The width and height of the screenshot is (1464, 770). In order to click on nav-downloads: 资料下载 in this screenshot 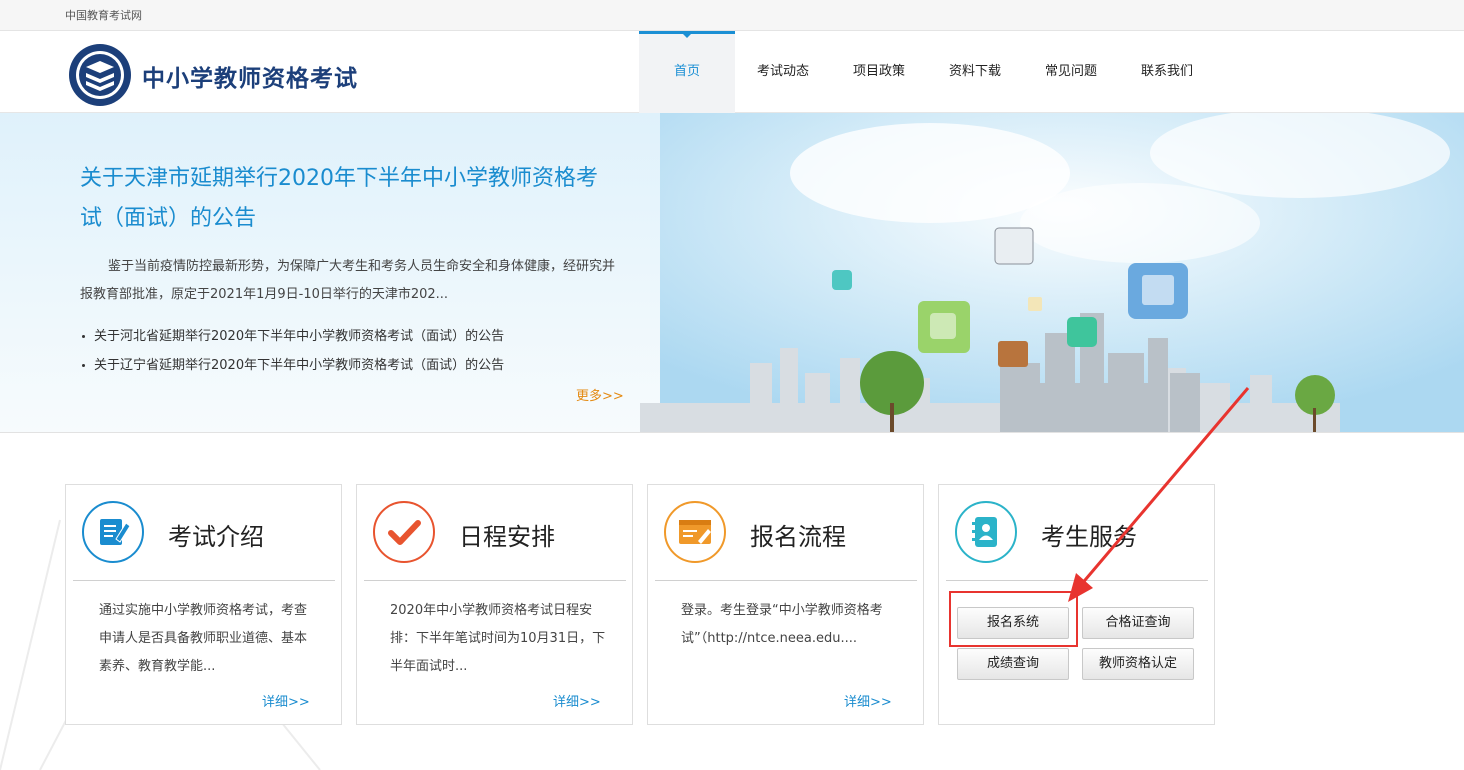, I will do `click(975, 72)`.